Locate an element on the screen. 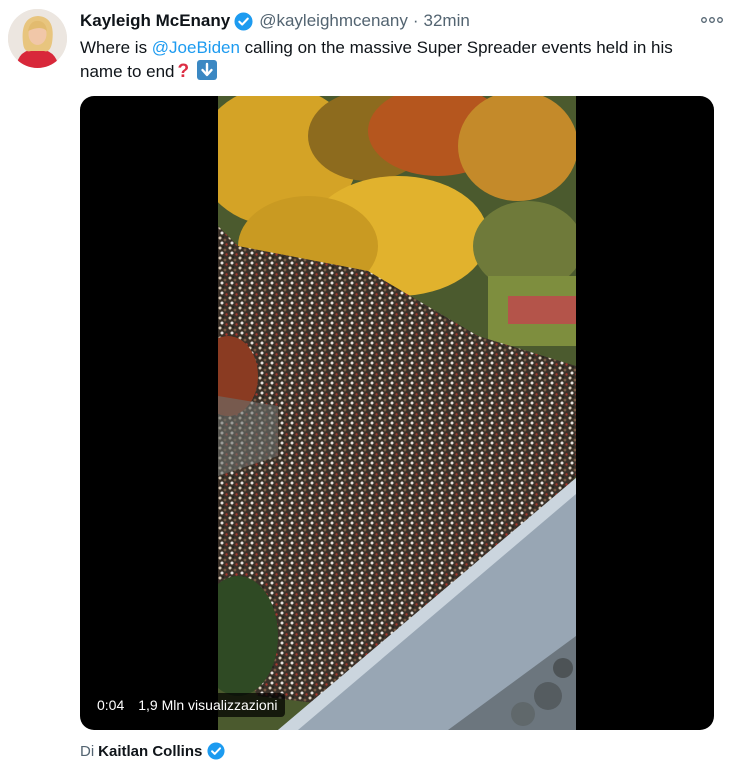 The height and width of the screenshot is (774, 743). video-stats-badge: 0:04 1,9 Mln visualizzazioni is located at coordinates (187, 705).